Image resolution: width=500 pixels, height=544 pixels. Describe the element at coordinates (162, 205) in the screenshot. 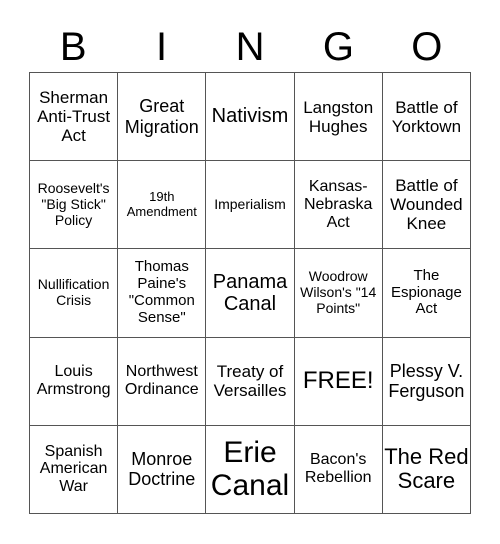

I see `bingo-cell: 19th Amendment` at that location.